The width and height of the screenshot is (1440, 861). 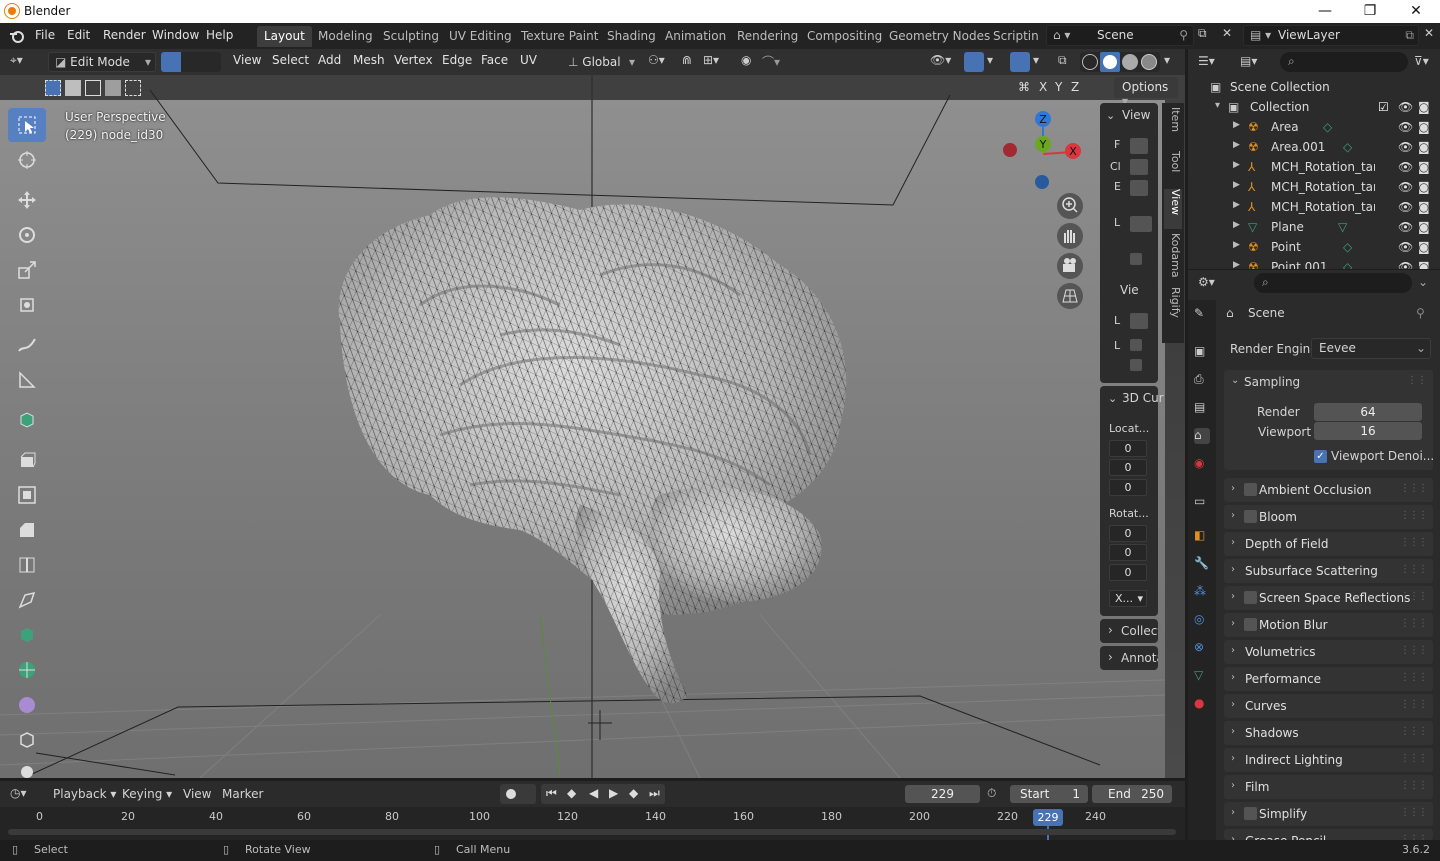 I want to click on jump-start-icon: ⏮, so click(x=551, y=793).